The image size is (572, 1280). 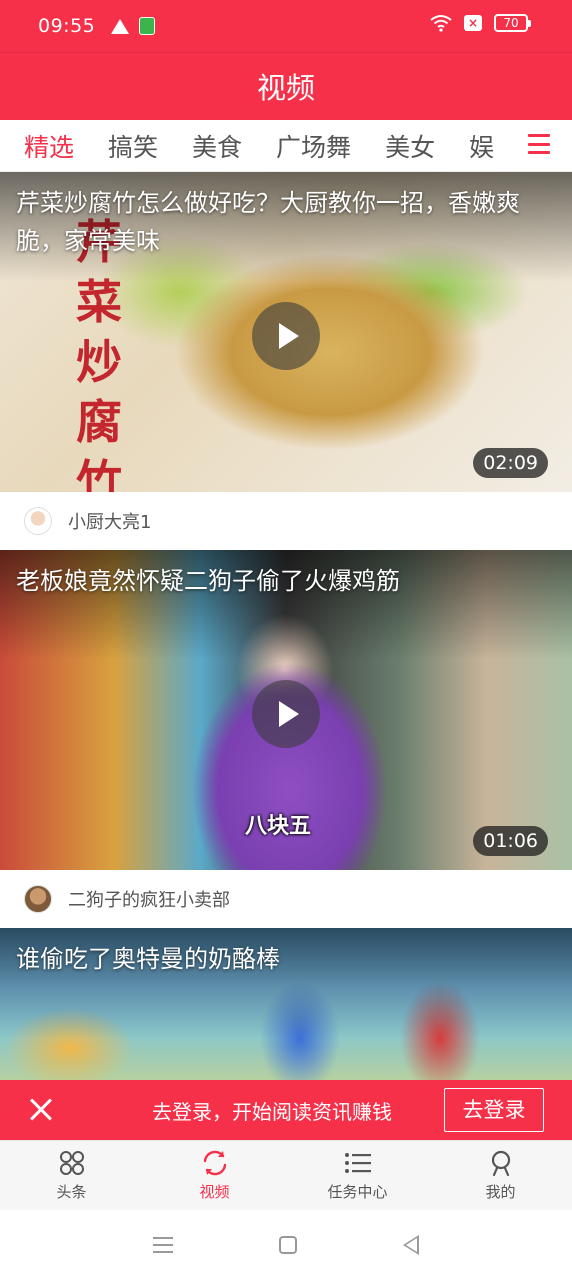 I want to click on status-right-icons: × 70, so click(x=480, y=23).